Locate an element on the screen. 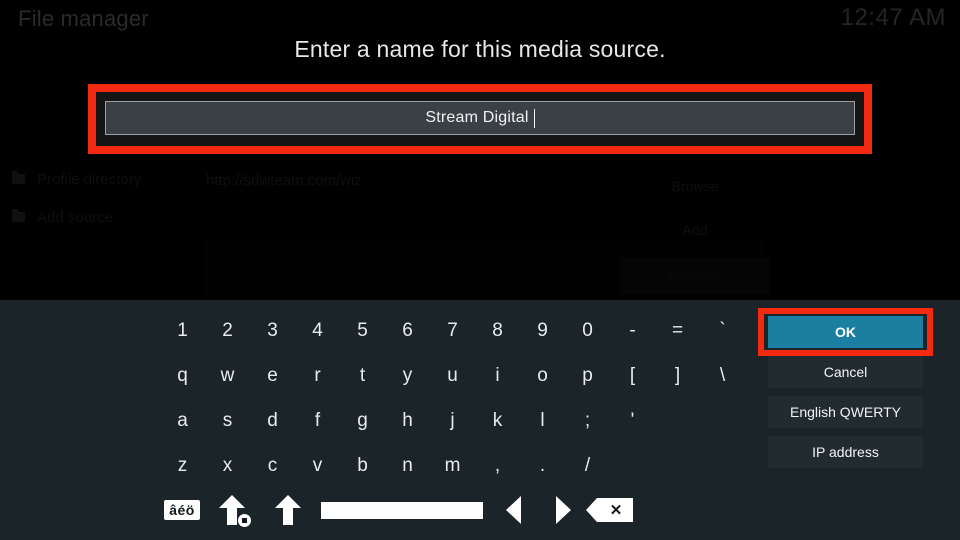 The height and width of the screenshot is (540, 960). accent-key: âéö is located at coordinates (182, 510).